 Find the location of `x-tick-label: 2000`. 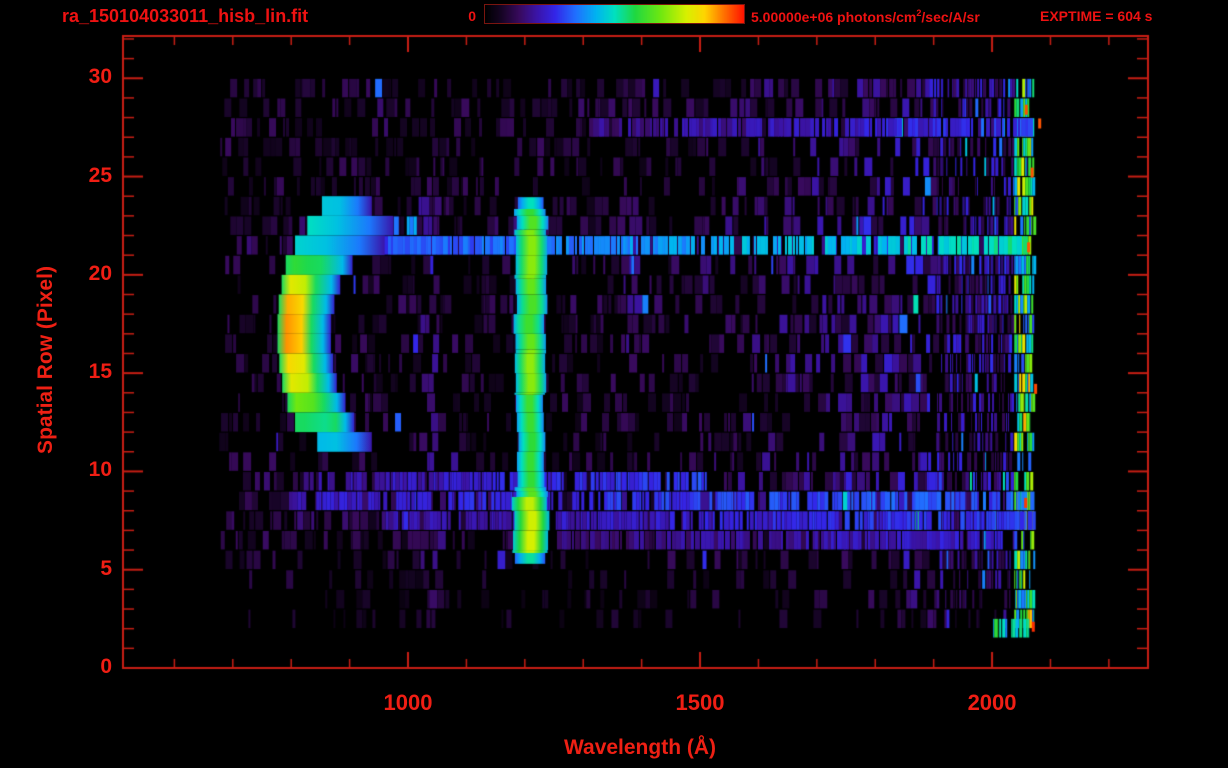

x-tick-label: 2000 is located at coordinates (992, 702).